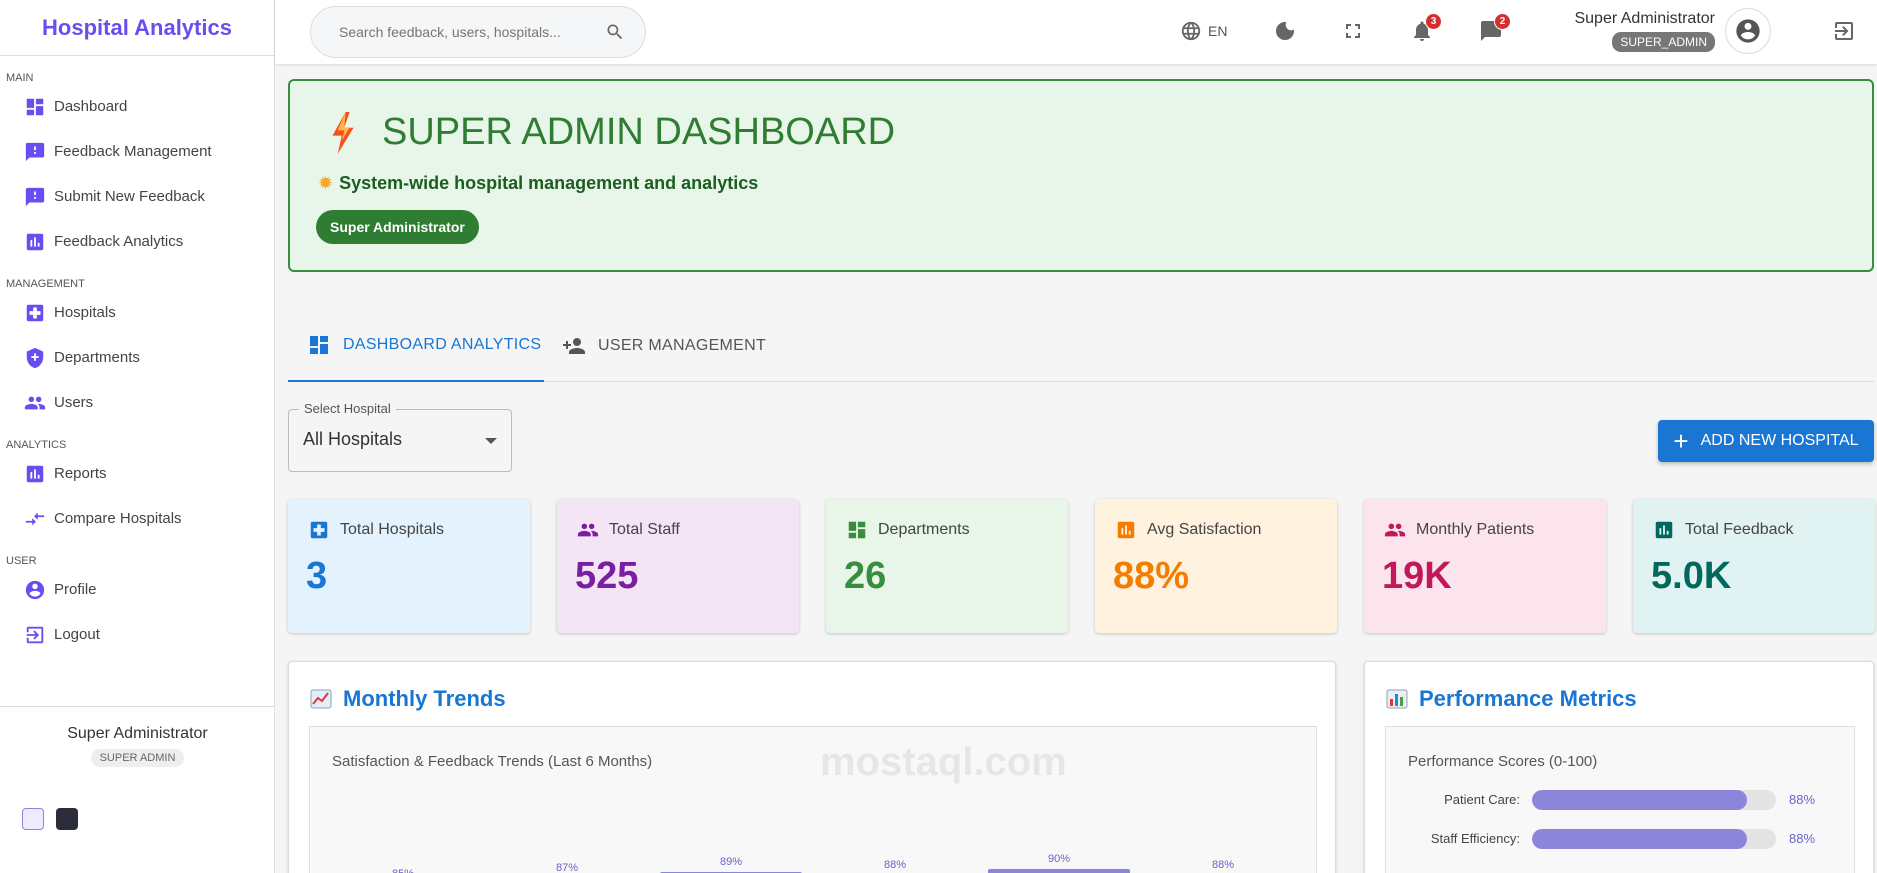 Image resolution: width=1877 pixels, height=873 pixels. Describe the element at coordinates (137, 402) in the screenshot. I see `sidebar-item-users: Users` at that location.